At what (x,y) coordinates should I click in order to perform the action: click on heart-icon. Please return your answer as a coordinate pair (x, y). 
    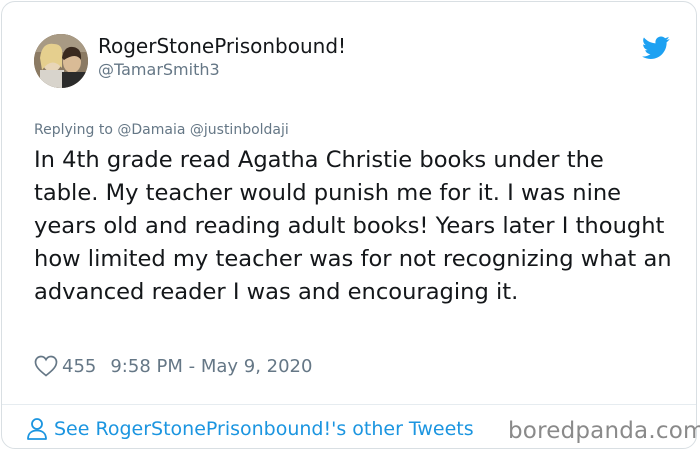
    Looking at the image, I should click on (46, 366).